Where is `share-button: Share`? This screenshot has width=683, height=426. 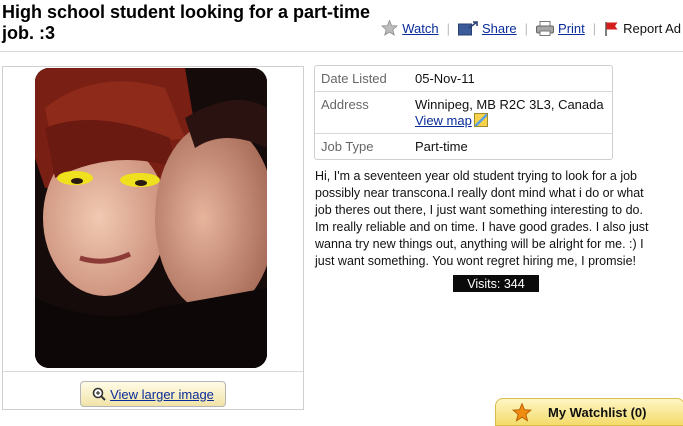 share-button: Share is located at coordinates (487, 28).